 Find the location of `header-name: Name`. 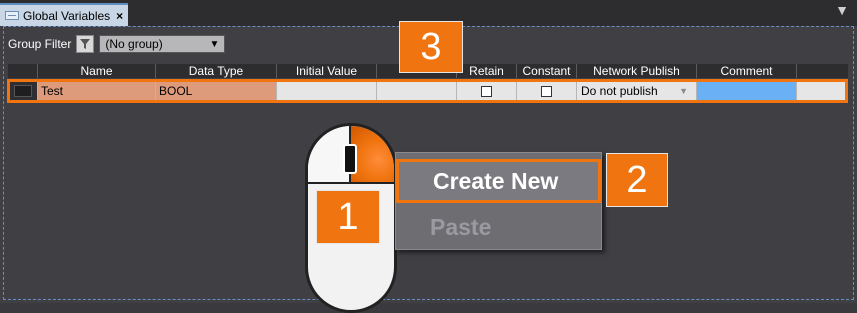

header-name: Name is located at coordinates (97, 71).